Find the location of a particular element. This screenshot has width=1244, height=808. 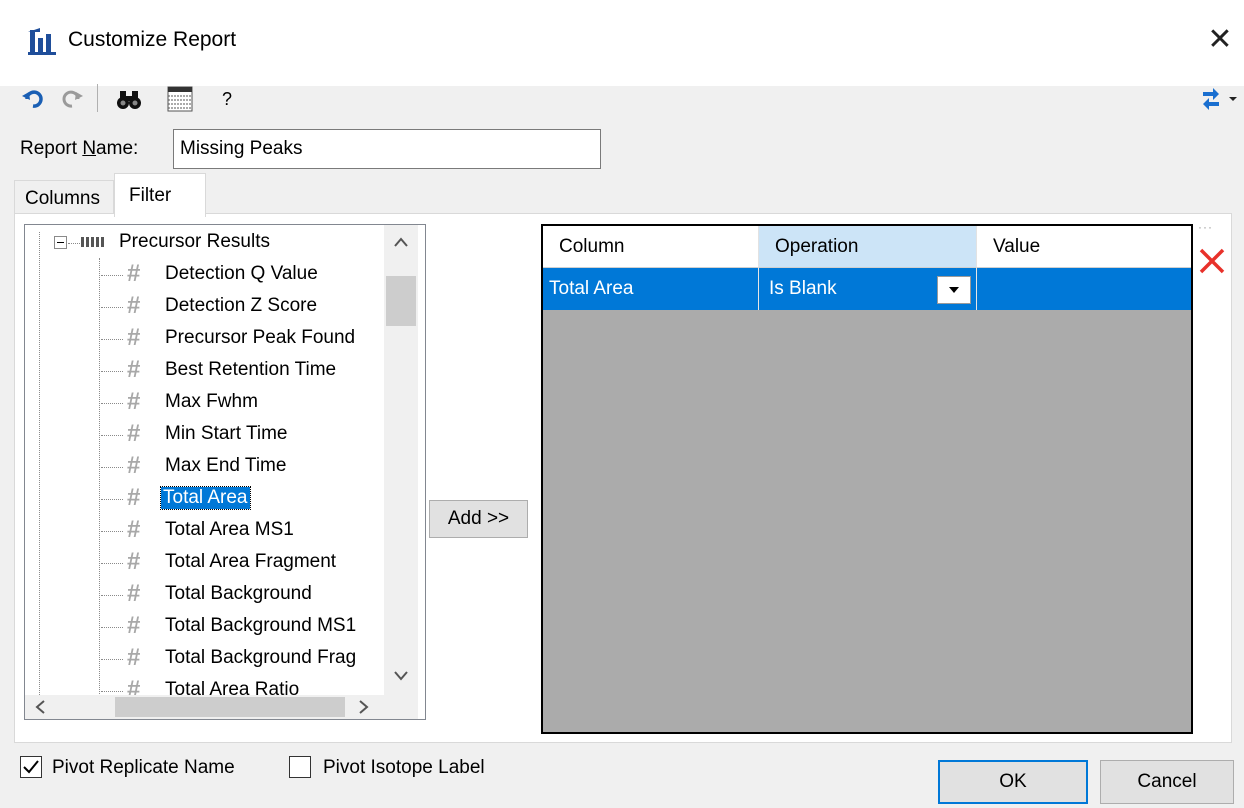

pivot-replicate-label: Pivot Replicate Name is located at coordinates (143, 768).